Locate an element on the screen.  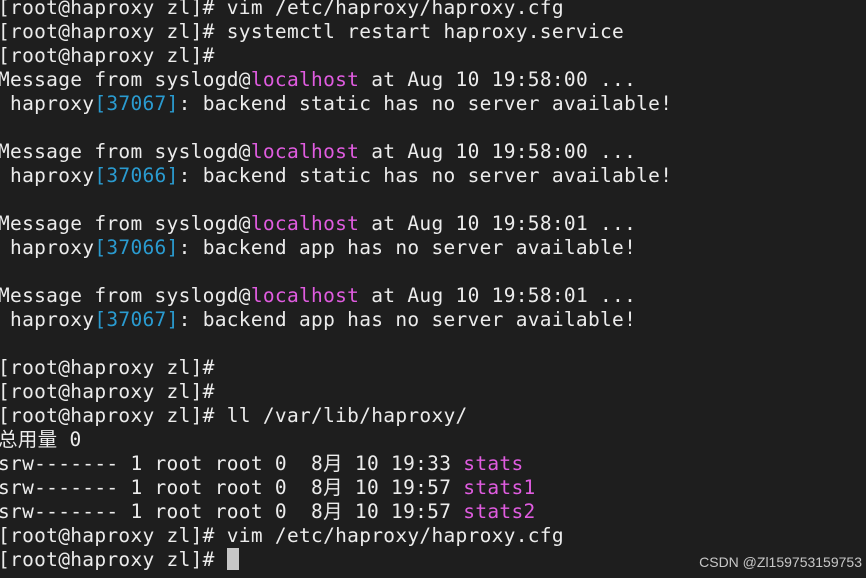
terminal-text: srw------- 1 root root 0 8月 10 19:33 is located at coordinates (232, 463).